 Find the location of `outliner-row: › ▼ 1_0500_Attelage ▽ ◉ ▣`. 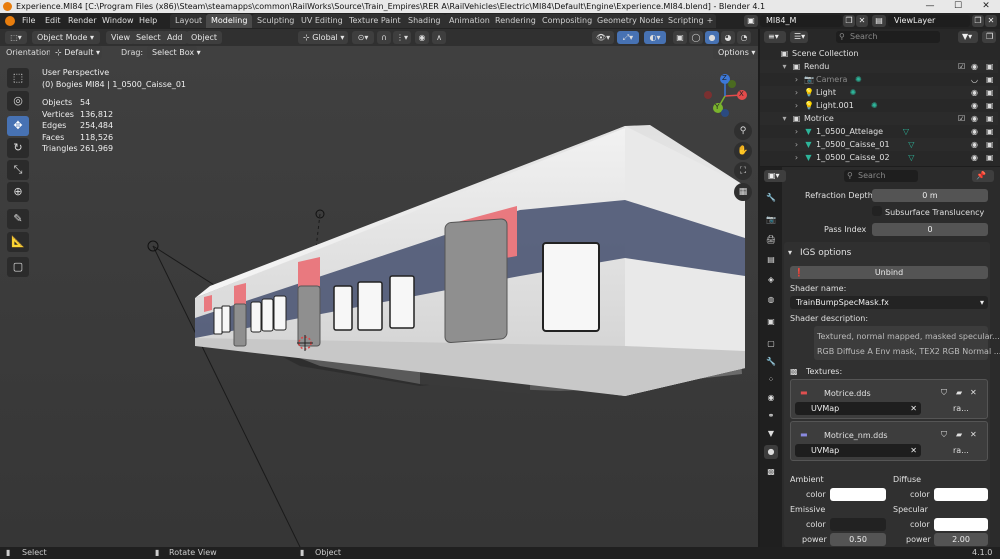

outliner-row: › ▼ 1_0500_Attelage ▽ ◉ ▣ is located at coordinates (879, 131).